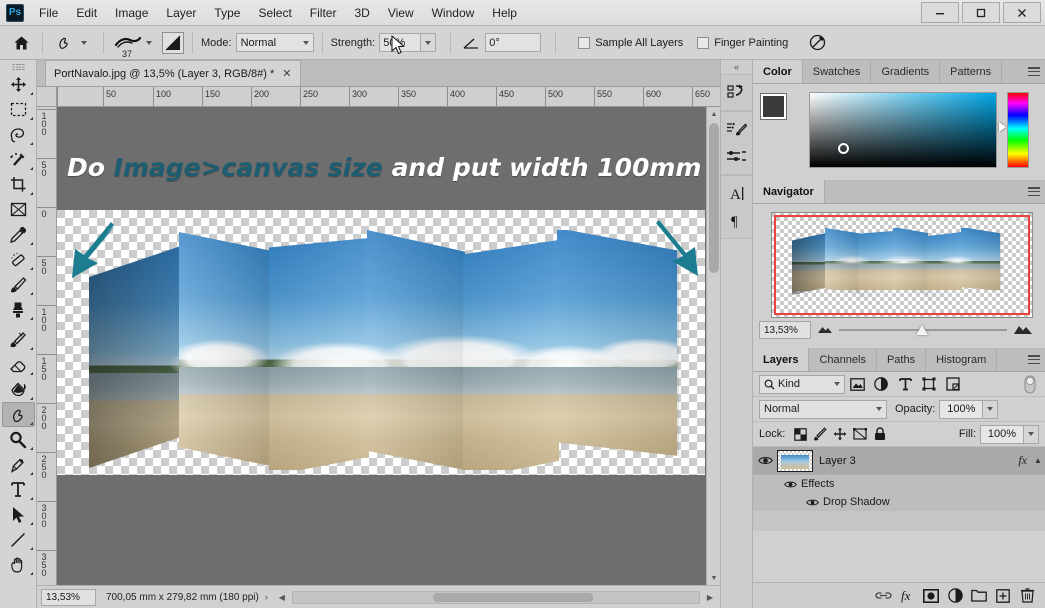 This screenshot has width=1045, height=608. What do you see at coordinates (953, 384) in the screenshot?
I see `filter-smart-object-layers-icon` at bounding box center [953, 384].